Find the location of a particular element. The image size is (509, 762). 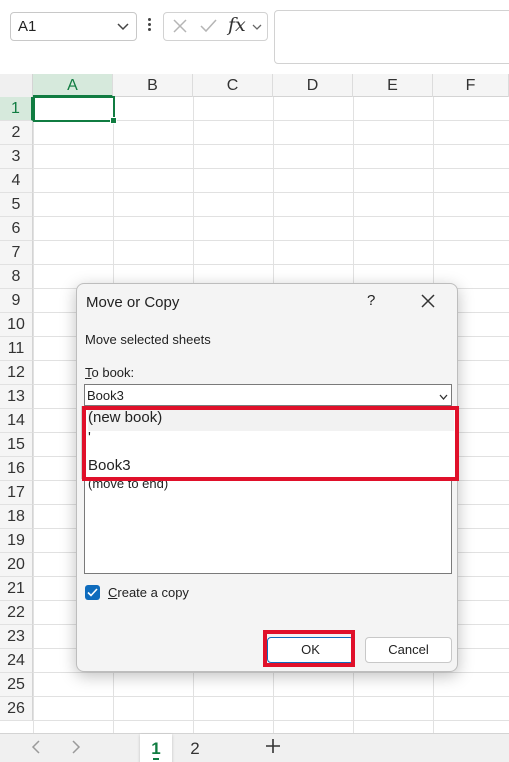

column-header-e: E is located at coordinates (393, 85).